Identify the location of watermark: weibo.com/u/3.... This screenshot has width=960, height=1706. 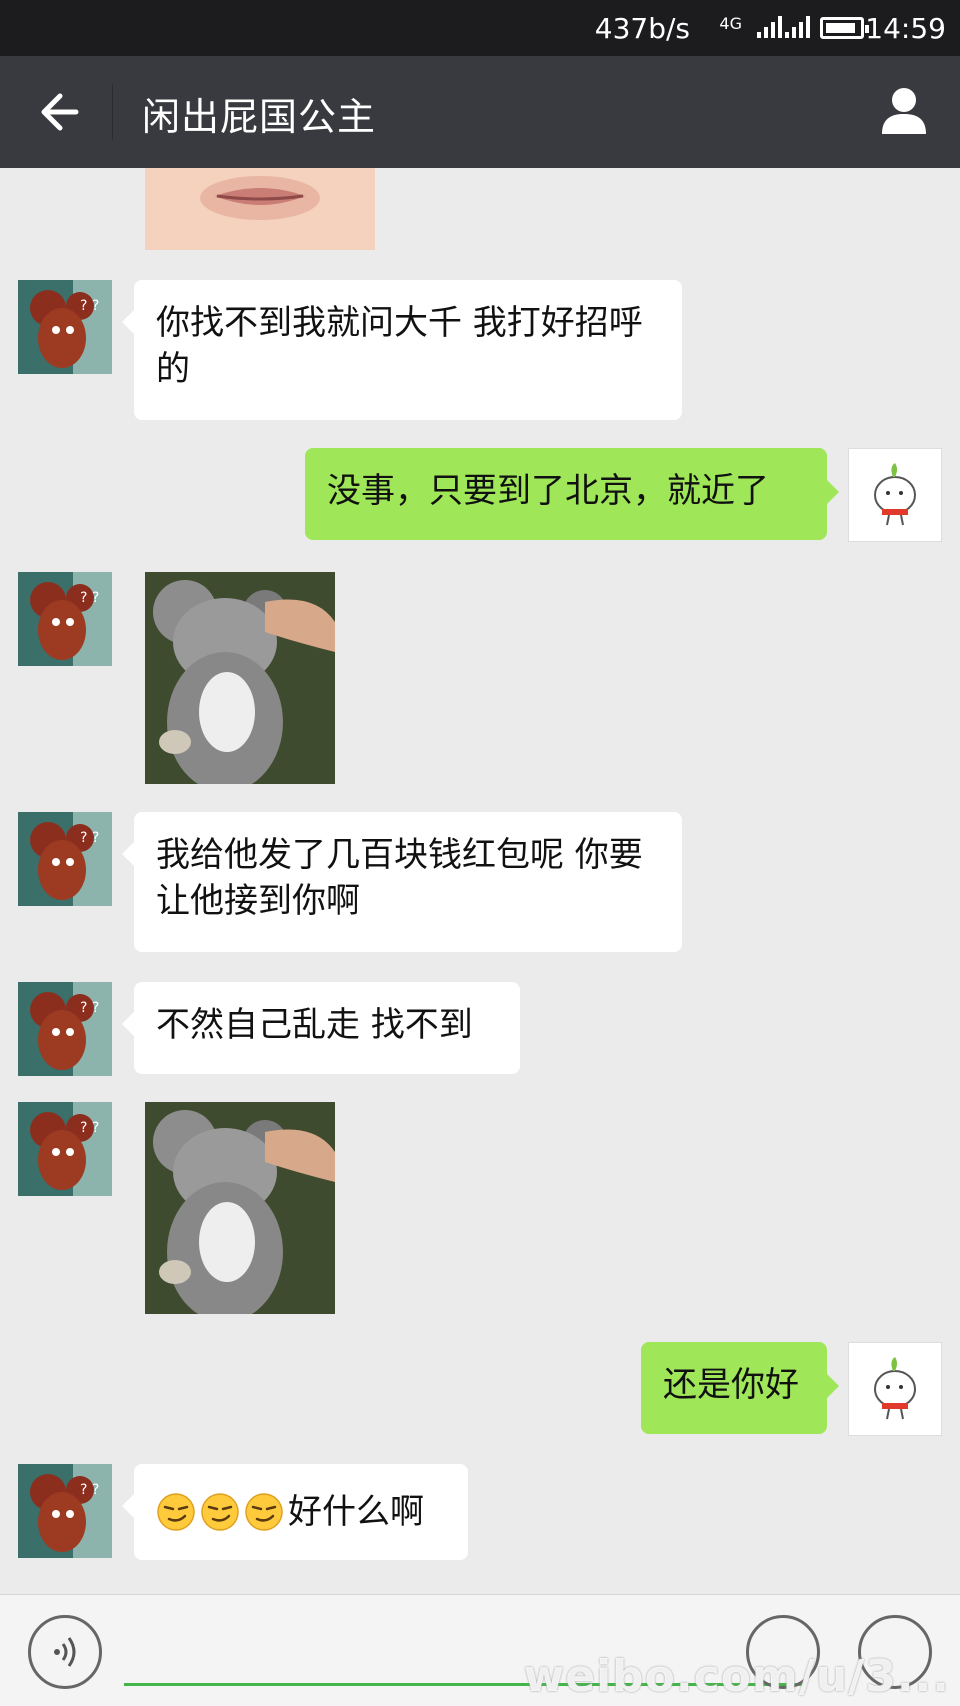
(736, 1676).